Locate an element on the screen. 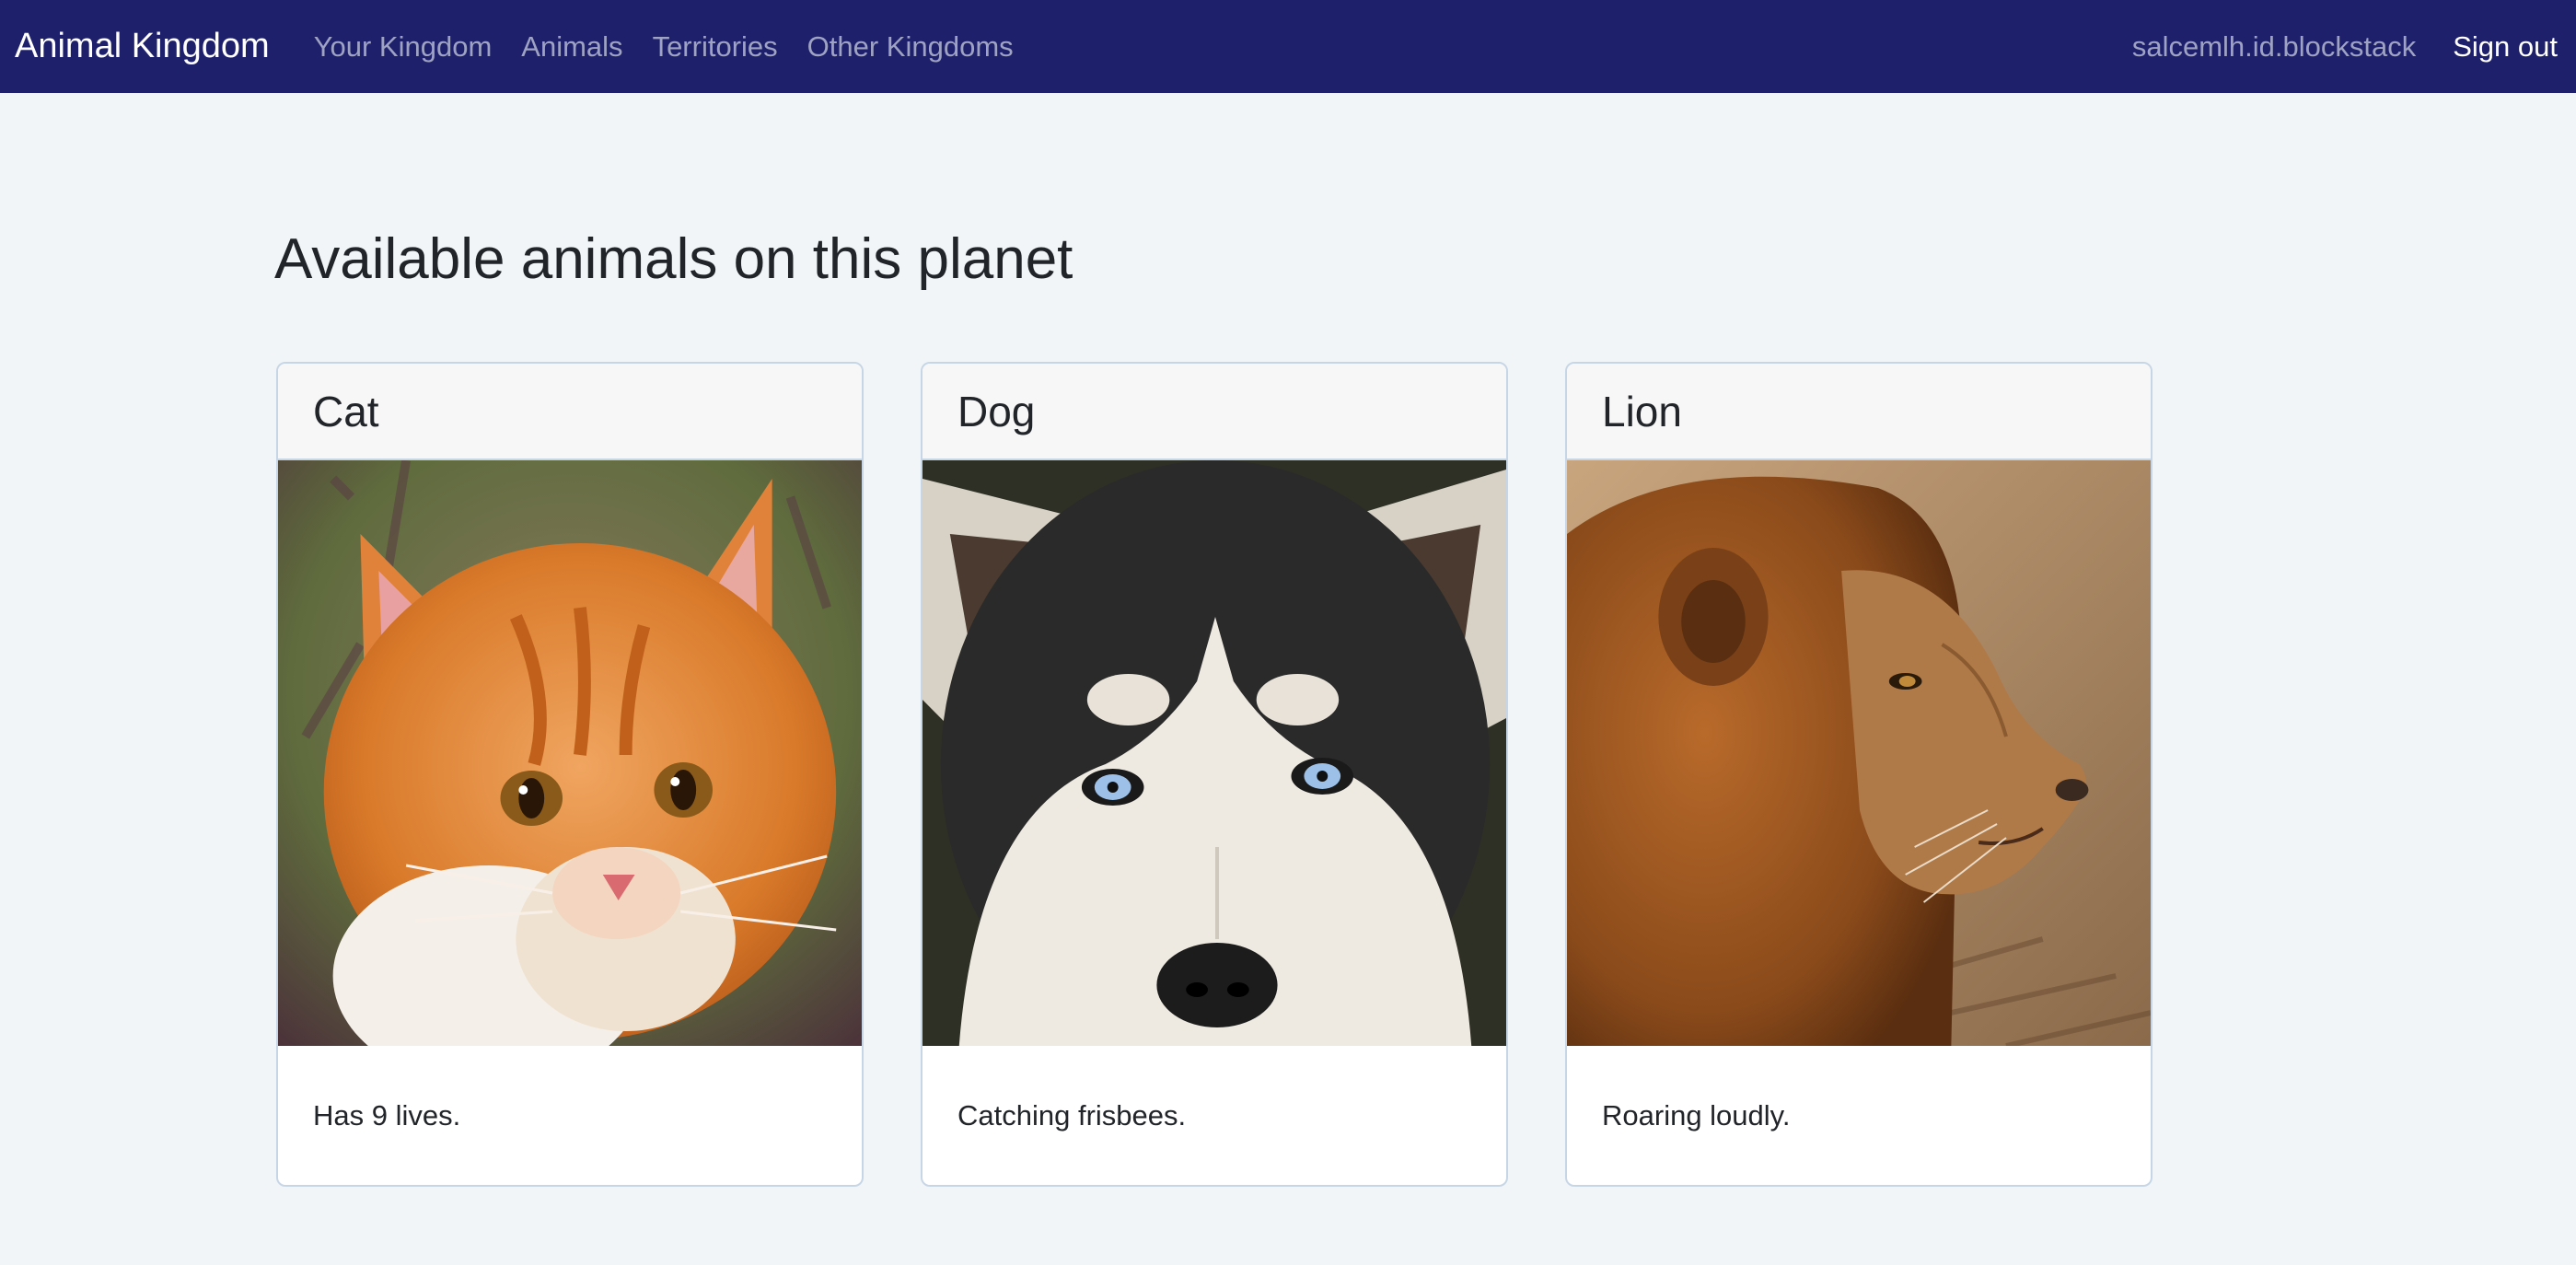 The height and width of the screenshot is (1265, 2576). nav-link-animals: Animals is located at coordinates (571, 47).